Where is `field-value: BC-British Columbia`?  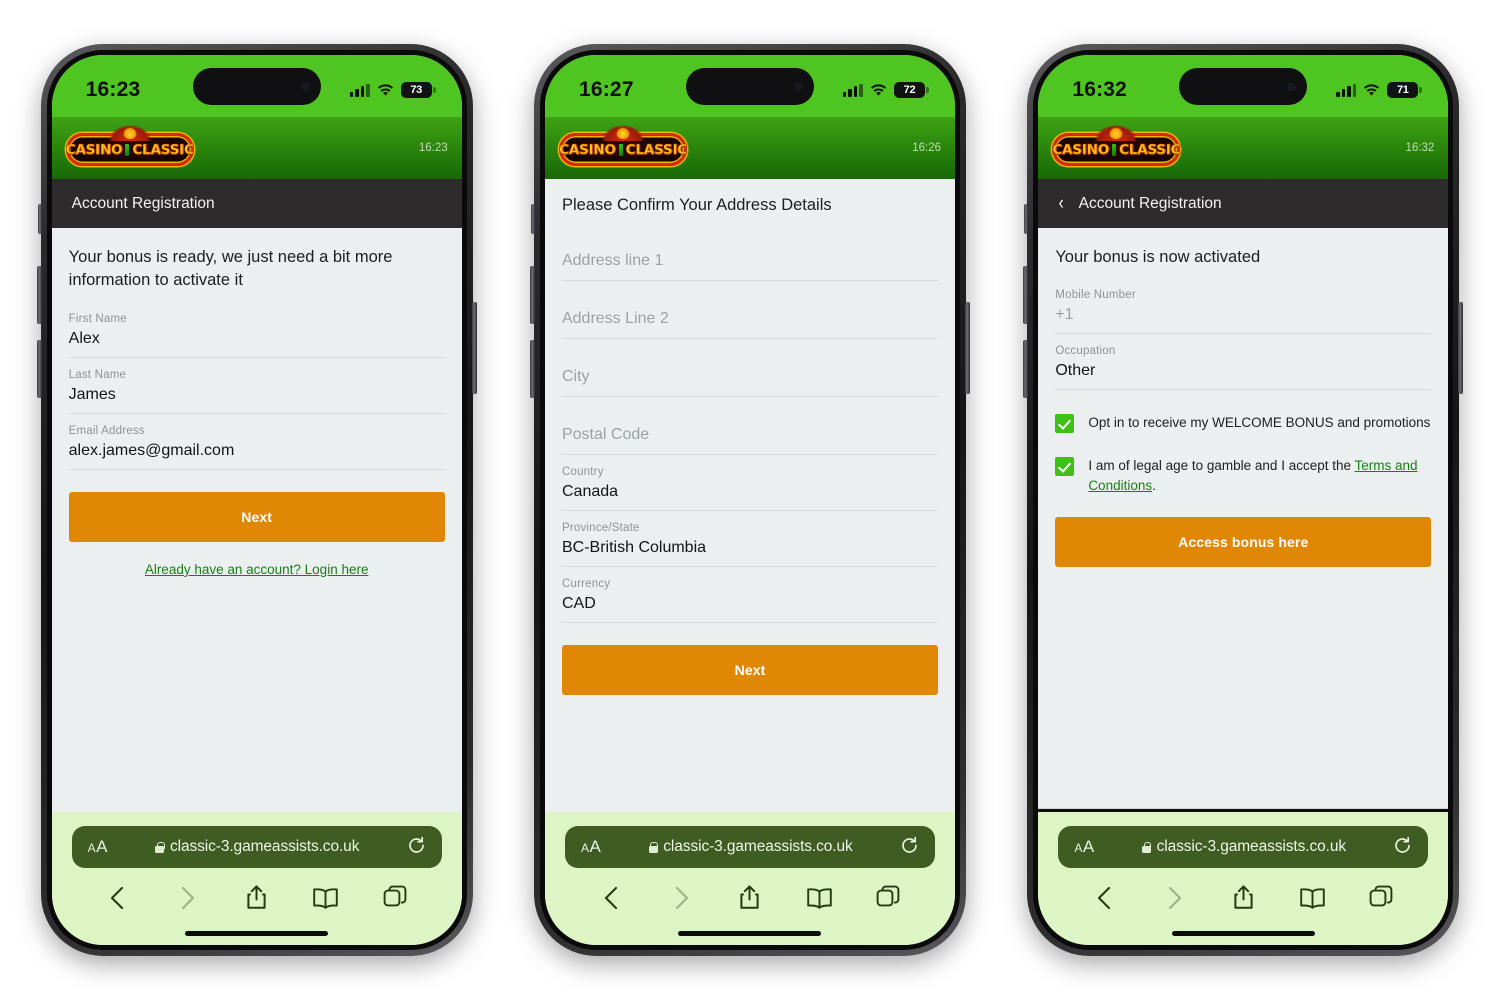
field-value: BC-British Columbia is located at coordinates (749, 553).